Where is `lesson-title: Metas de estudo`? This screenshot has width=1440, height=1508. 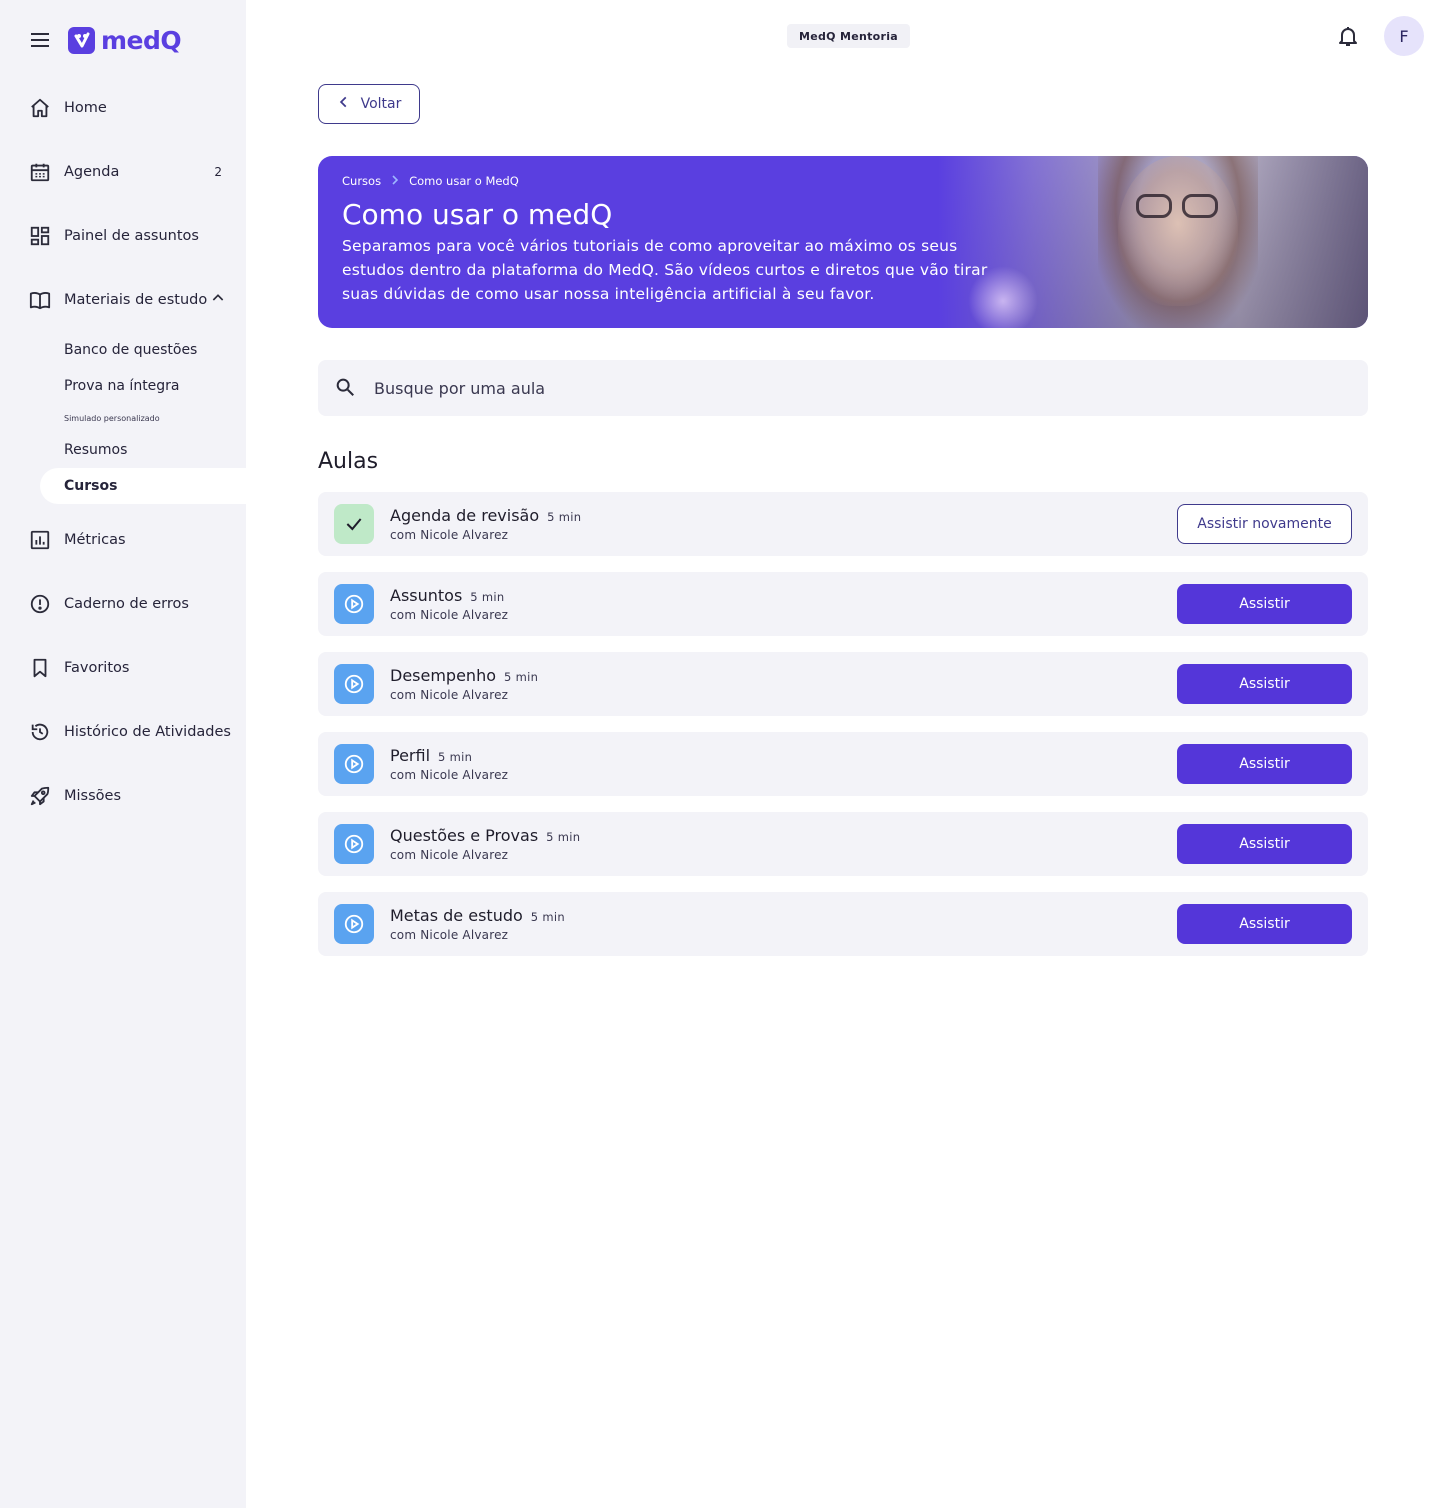
lesson-title: Metas de estudo is located at coordinates (456, 915).